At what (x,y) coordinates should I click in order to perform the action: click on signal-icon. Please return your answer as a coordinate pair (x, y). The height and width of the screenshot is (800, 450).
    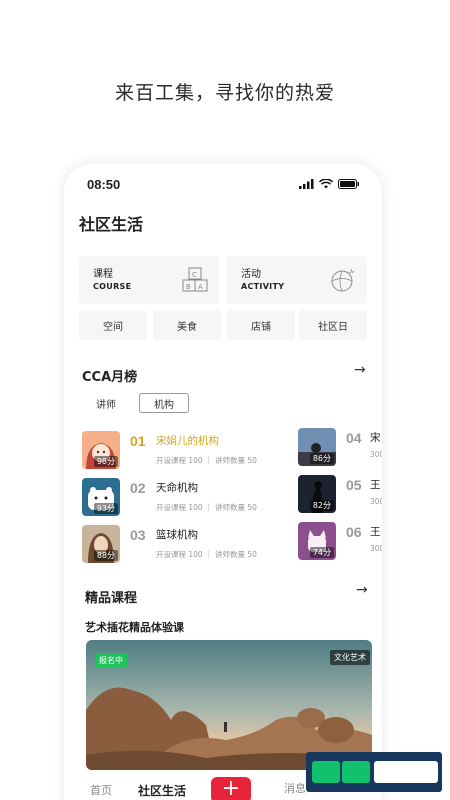
    Looking at the image, I should click on (306, 184).